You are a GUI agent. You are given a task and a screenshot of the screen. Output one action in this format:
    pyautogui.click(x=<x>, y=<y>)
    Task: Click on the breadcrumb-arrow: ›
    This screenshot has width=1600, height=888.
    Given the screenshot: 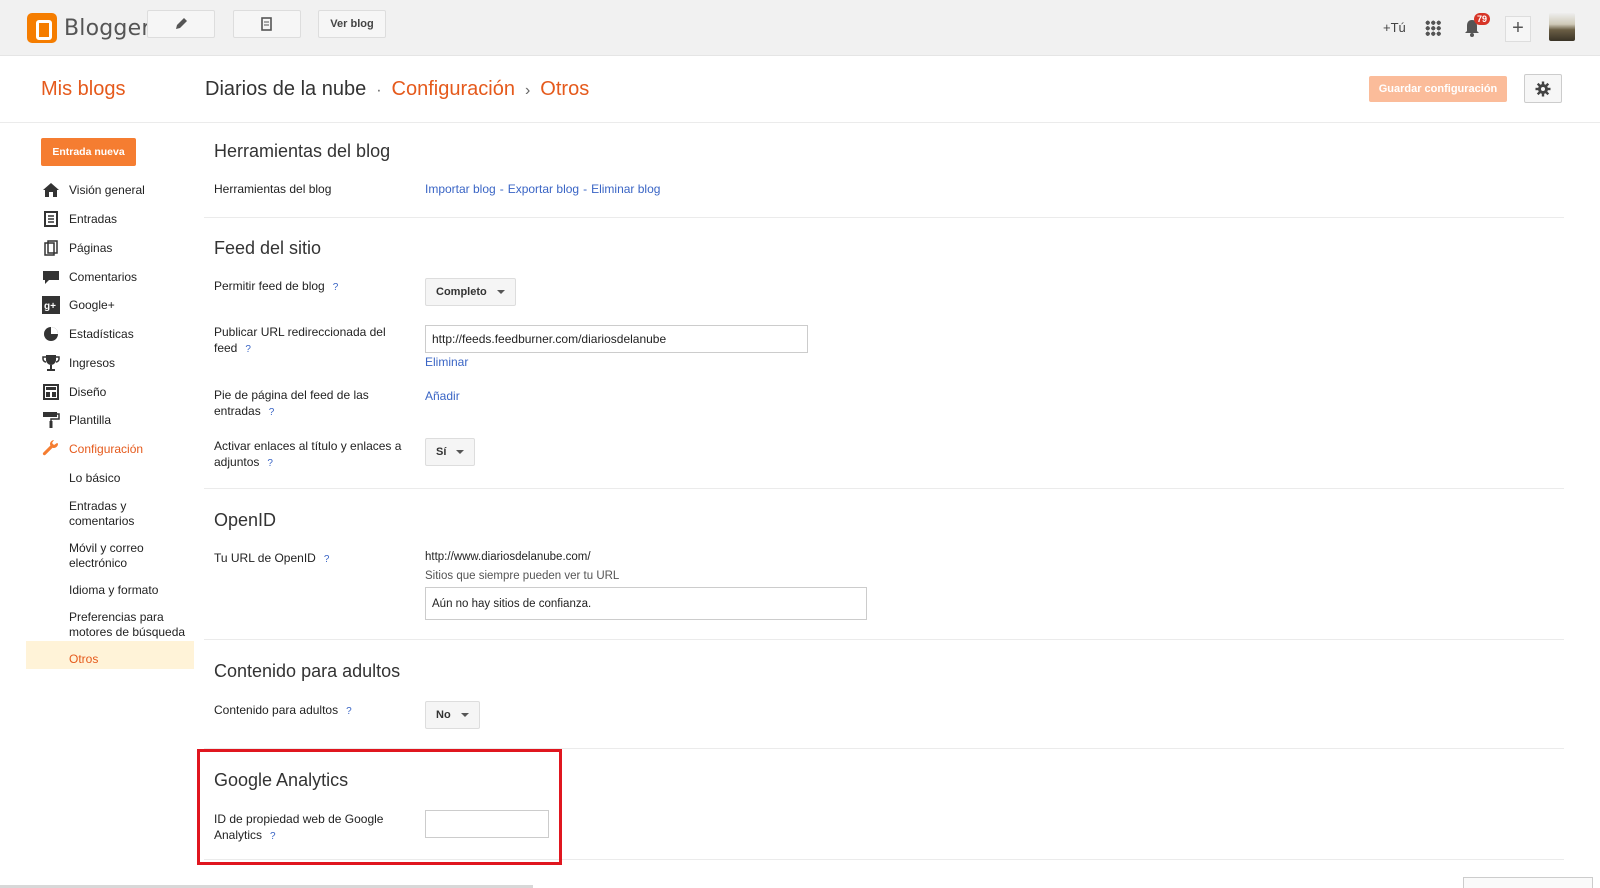 What is the action you would take?
    pyautogui.click(x=527, y=90)
    